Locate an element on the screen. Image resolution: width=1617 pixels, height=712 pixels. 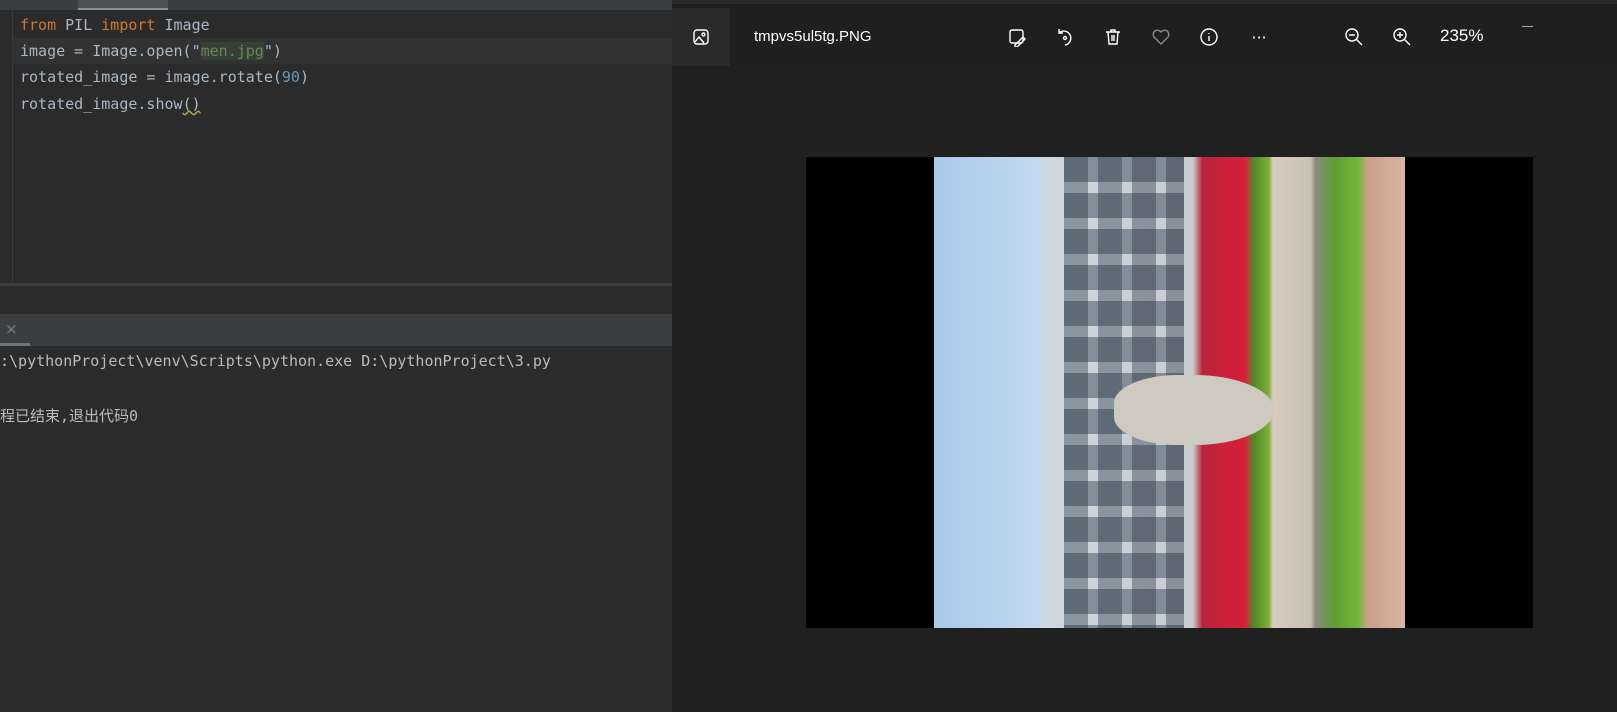
run-toolbar is located at coordinates (336, 300).